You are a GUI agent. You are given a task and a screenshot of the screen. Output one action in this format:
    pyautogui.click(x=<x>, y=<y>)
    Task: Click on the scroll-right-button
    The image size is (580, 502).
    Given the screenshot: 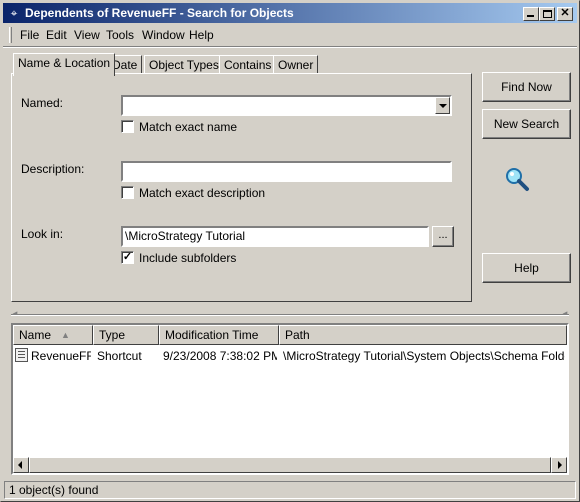 What is the action you would take?
    pyautogui.click(x=559, y=465)
    